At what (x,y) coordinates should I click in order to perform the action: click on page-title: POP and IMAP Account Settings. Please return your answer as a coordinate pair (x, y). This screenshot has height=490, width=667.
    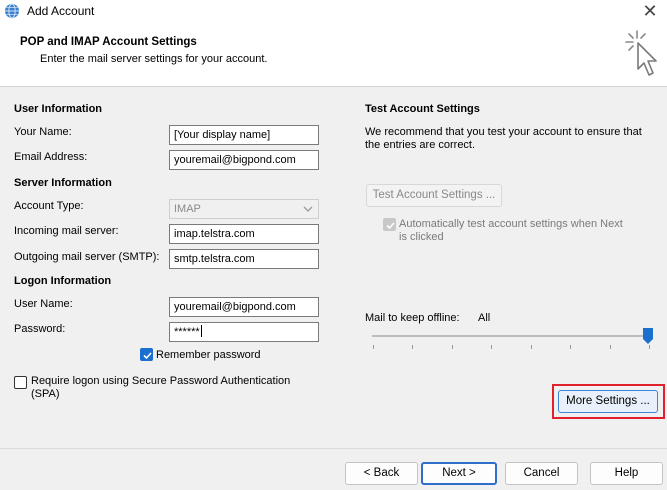
    Looking at the image, I should click on (108, 42).